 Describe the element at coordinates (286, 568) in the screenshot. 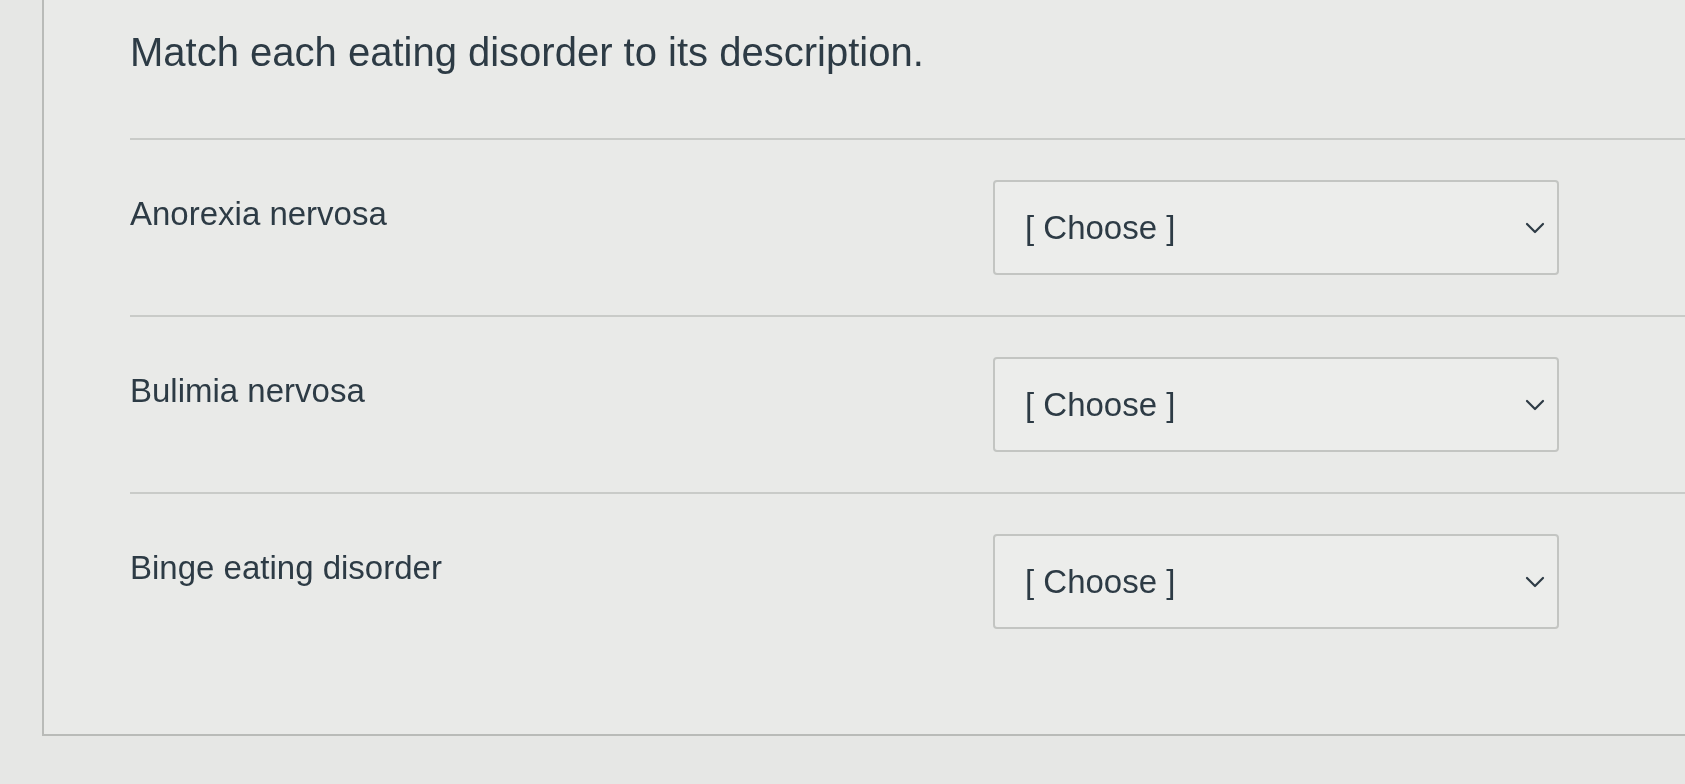

I see `term-label: Binge eating disorder` at that location.